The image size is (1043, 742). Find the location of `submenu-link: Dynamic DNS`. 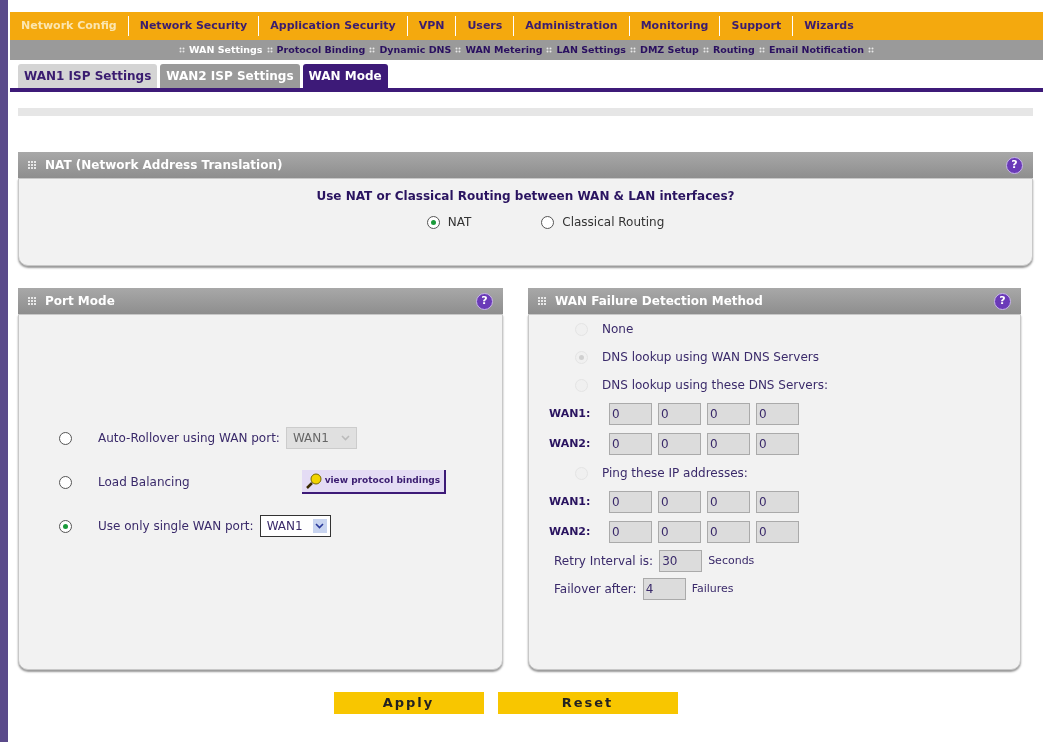

submenu-link: Dynamic DNS is located at coordinates (415, 50).